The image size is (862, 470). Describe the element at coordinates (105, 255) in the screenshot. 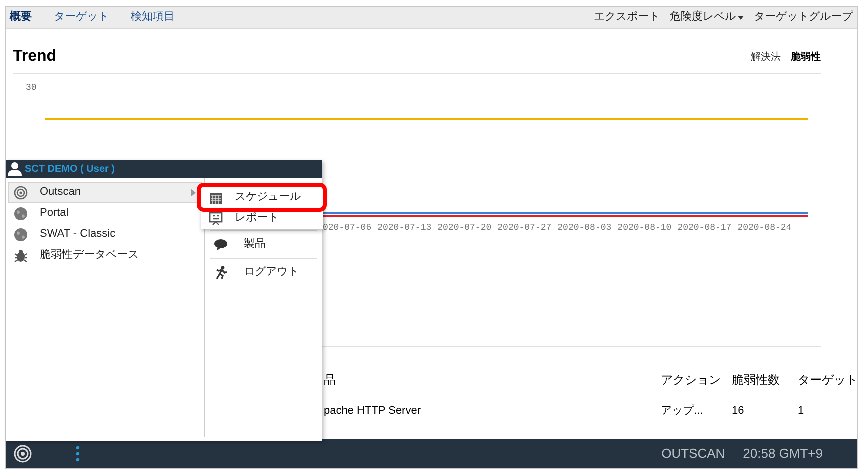

I see `menu-item: 脆弱性データベース` at that location.